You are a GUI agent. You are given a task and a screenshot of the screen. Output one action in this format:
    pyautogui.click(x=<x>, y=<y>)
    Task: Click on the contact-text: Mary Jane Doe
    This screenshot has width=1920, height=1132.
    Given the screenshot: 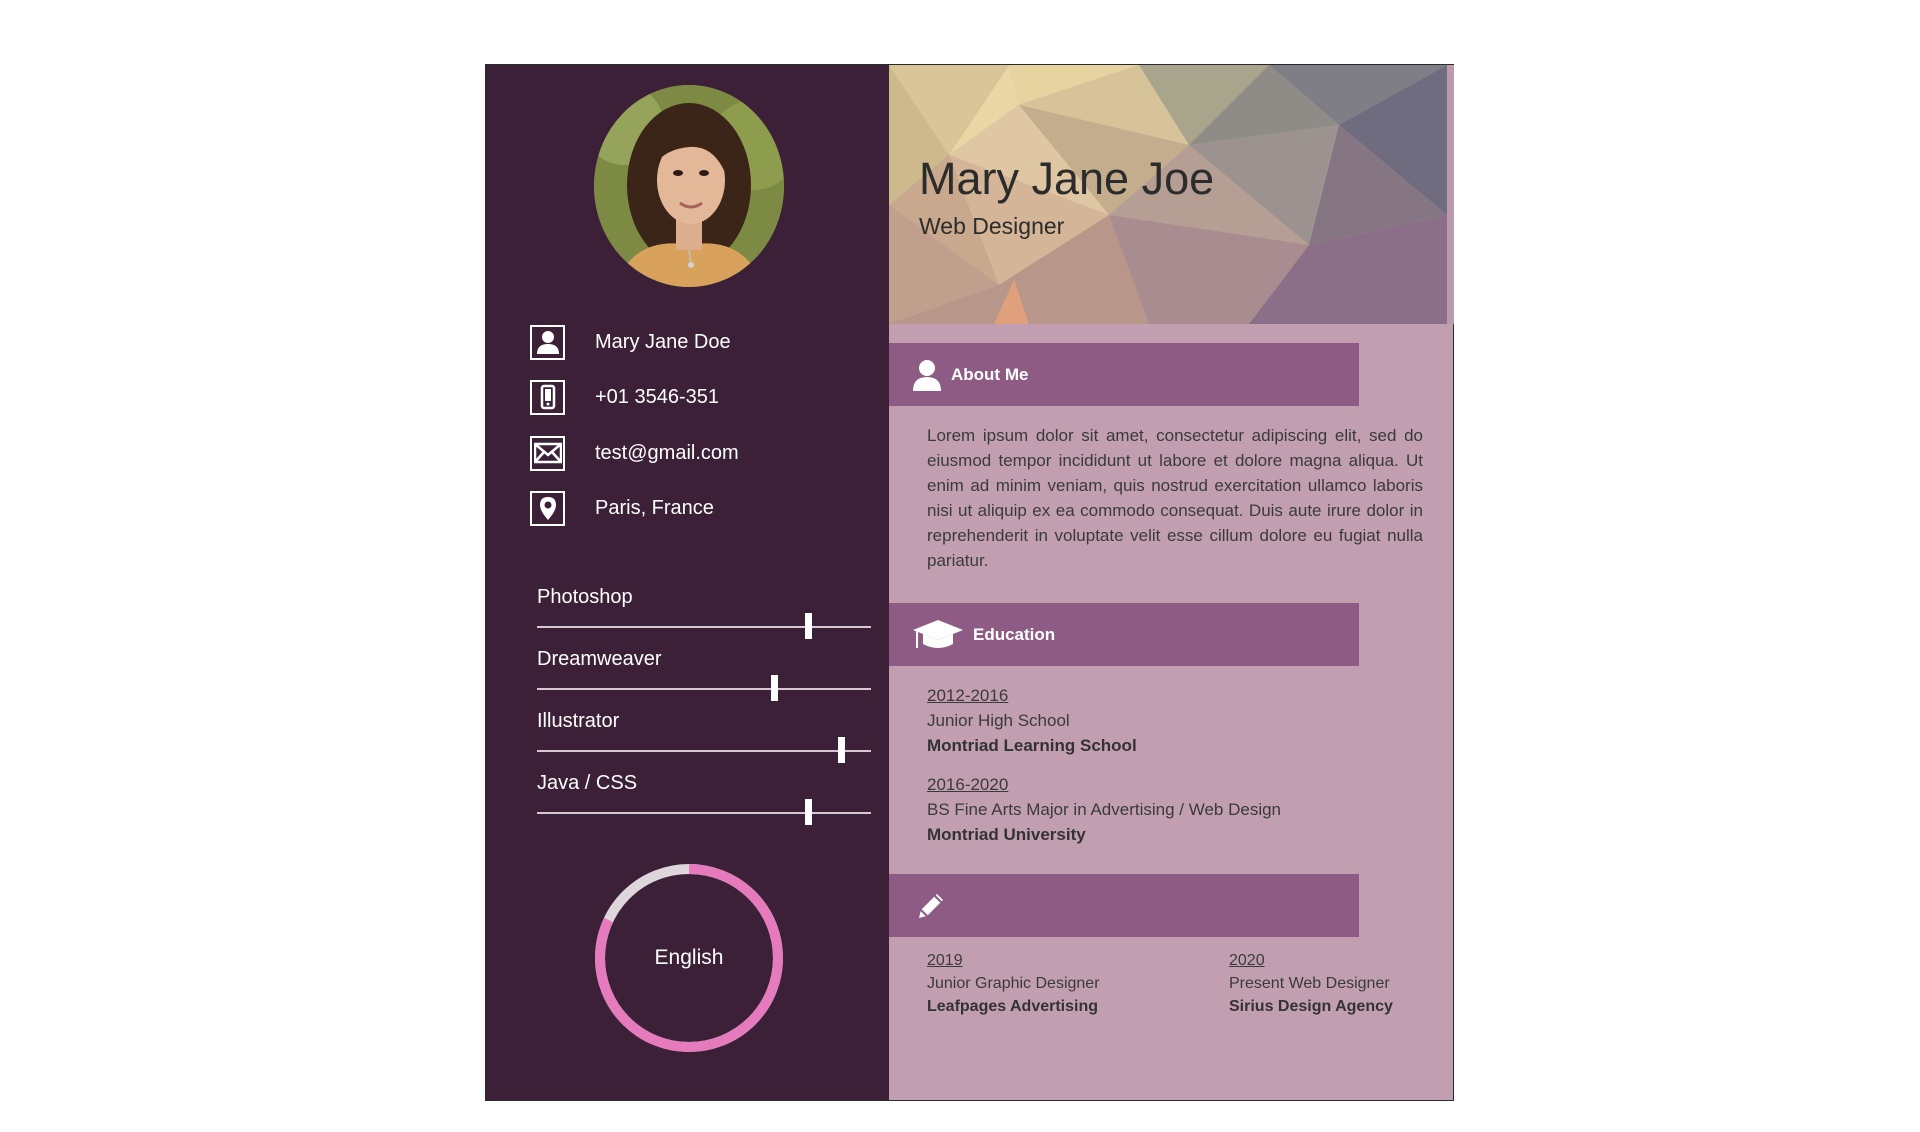 What is the action you would take?
    pyautogui.click(x=663, y=341)
    